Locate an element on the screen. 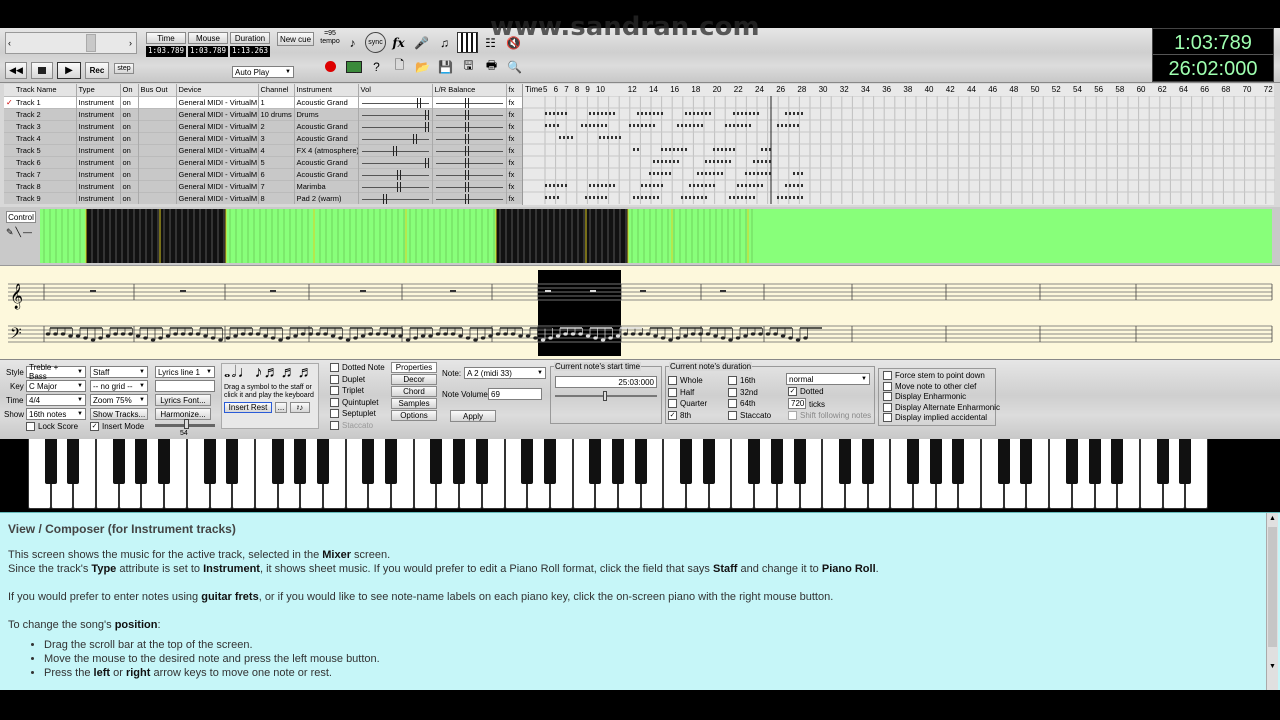 Image resolution: width=1280 pixels, height=720 pixels. open-folder-icon: 📂 is located at coordinates (422, 66).